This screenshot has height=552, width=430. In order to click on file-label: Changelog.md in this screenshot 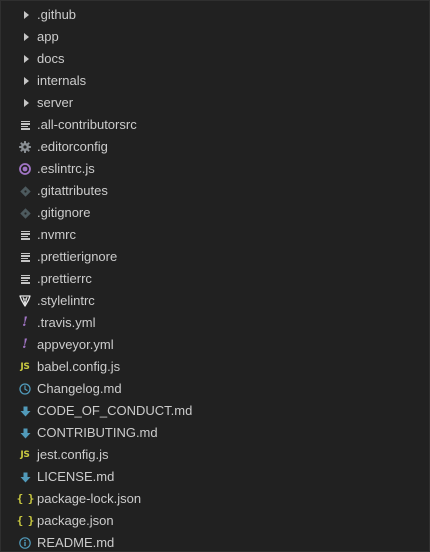, I will do `click(79, 388)`.